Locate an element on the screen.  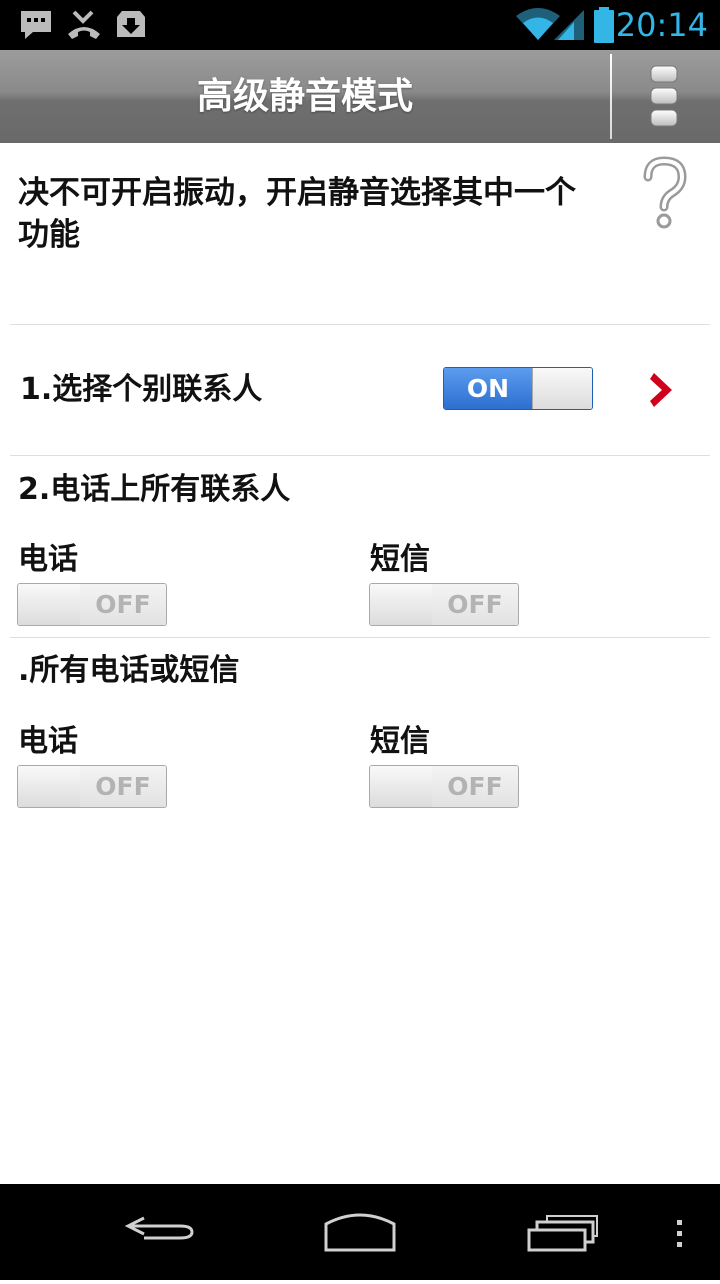
section-3-title: .所有电话或短信 is located at coordinates (129, 670).